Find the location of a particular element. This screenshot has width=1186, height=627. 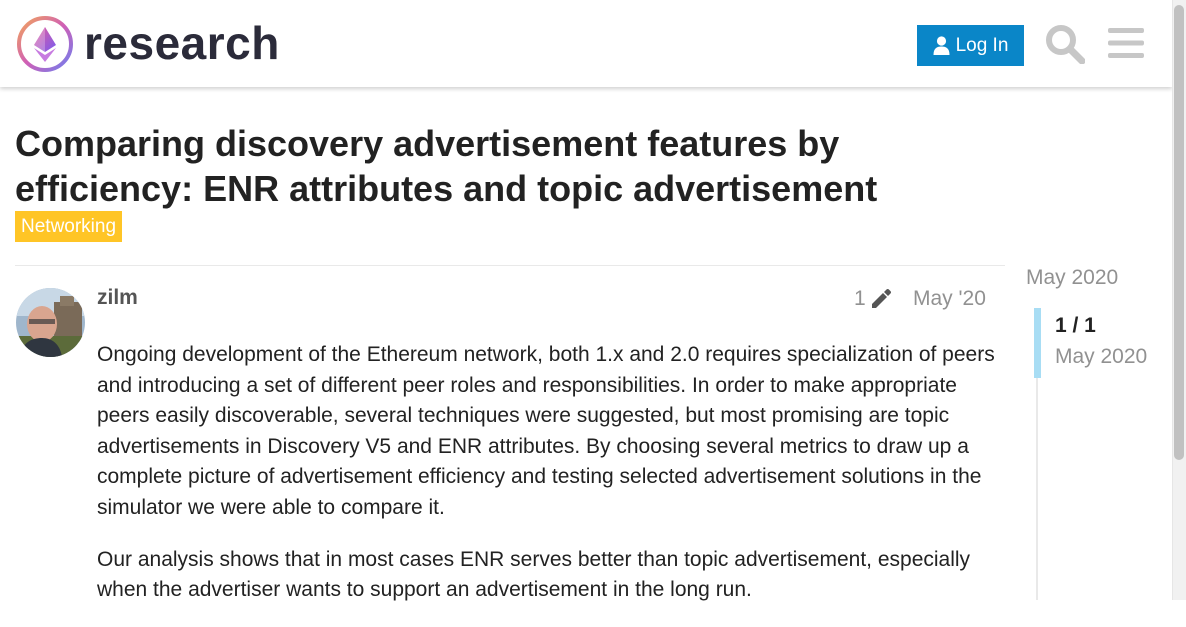

edit-count: 1 is located at coordinates (860, 298).